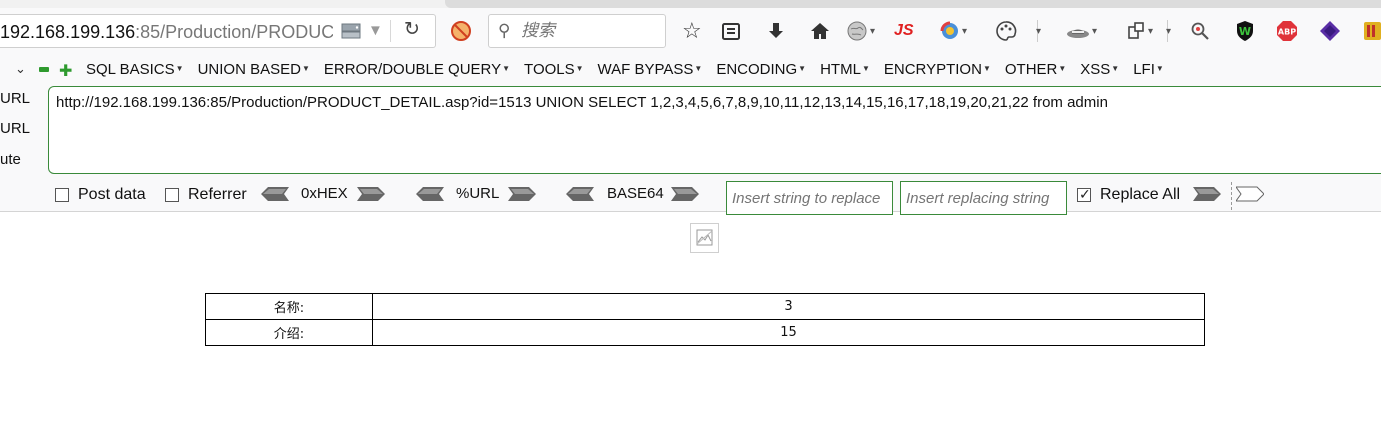 The height and width of the screenshot is (423, 1381). What do you see at coordinates (217, 194) in the screenshot?
I see `referrer-label: Referrer` at bounding box center [217, 194].